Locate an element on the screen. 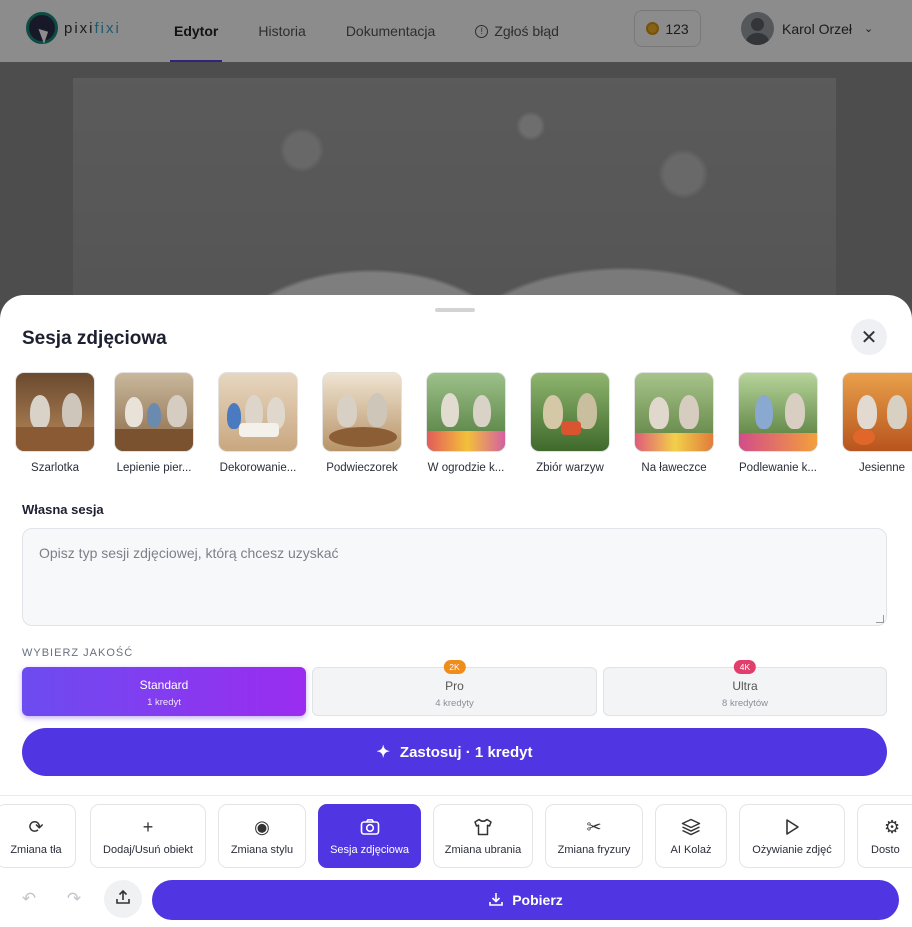  palette-icon: ◉ is located at coordinates (262, 826).